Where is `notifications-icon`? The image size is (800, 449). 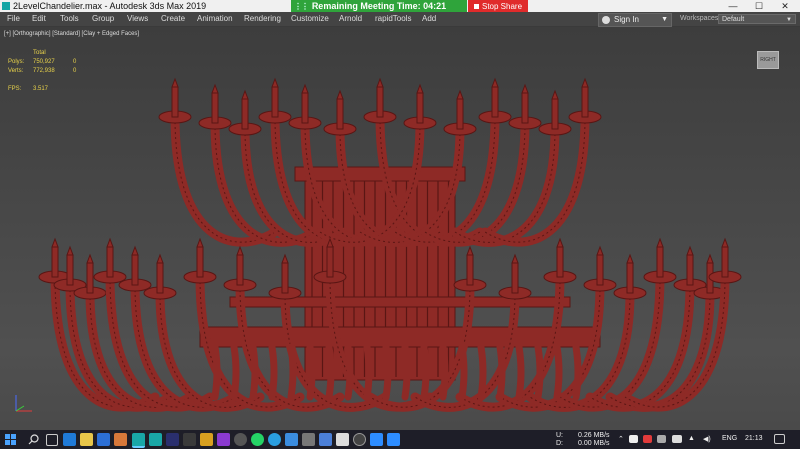 notifications-icon is located at coordinates (779, 439).